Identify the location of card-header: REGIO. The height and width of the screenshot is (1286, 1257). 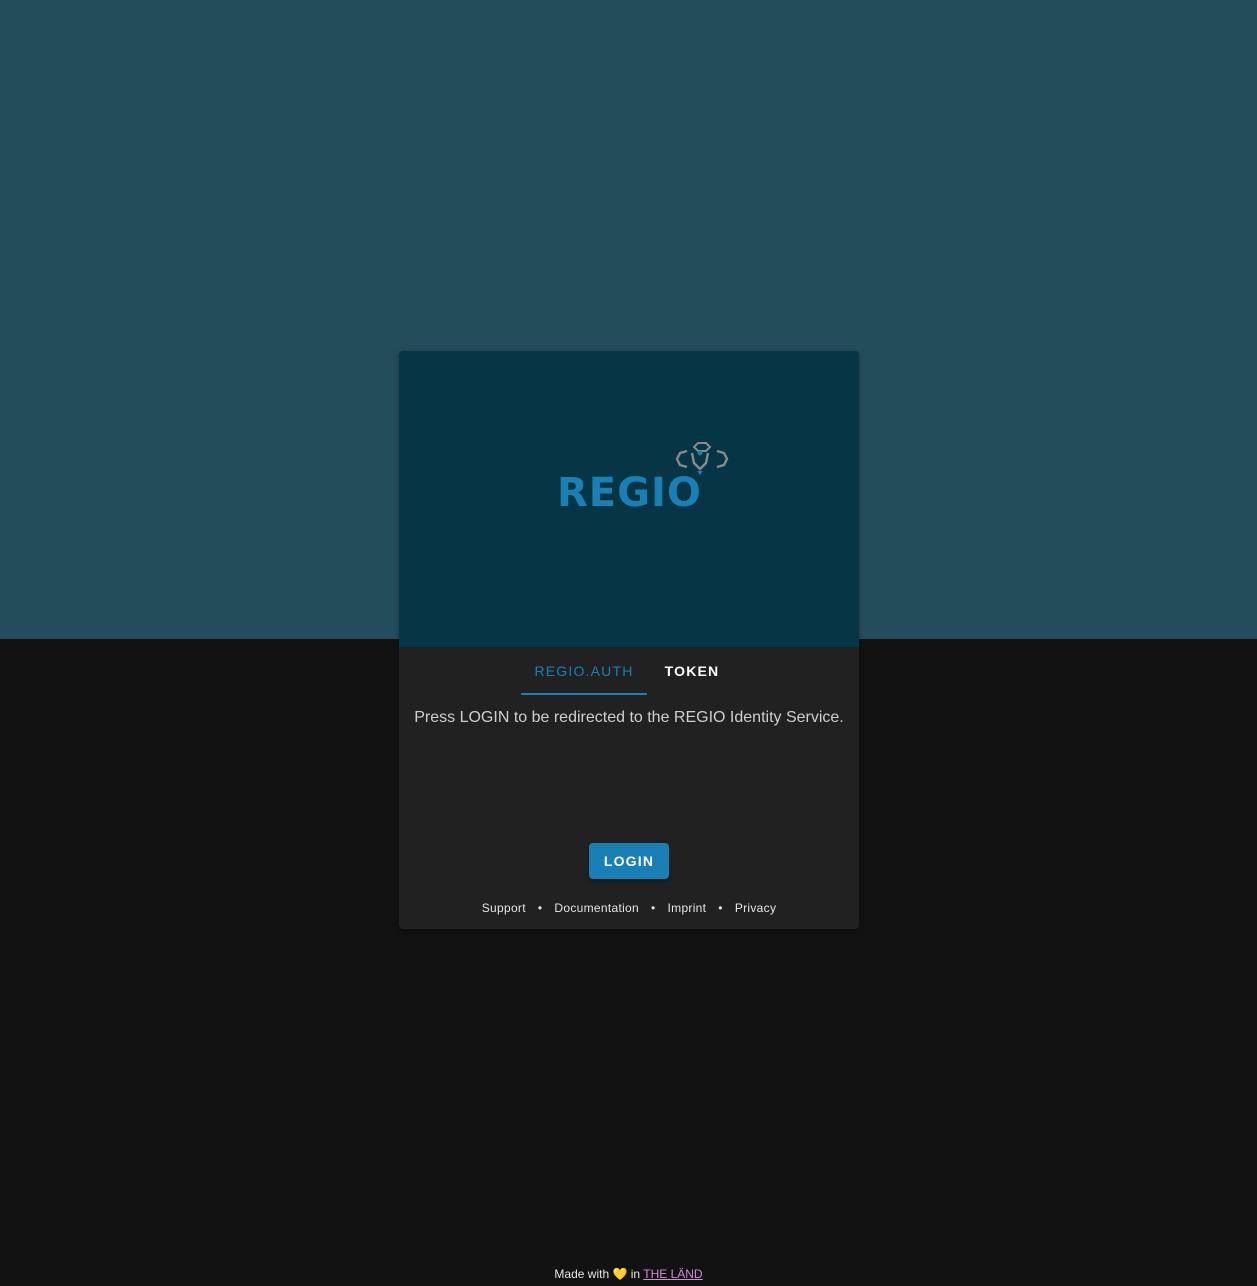
(629, 499).